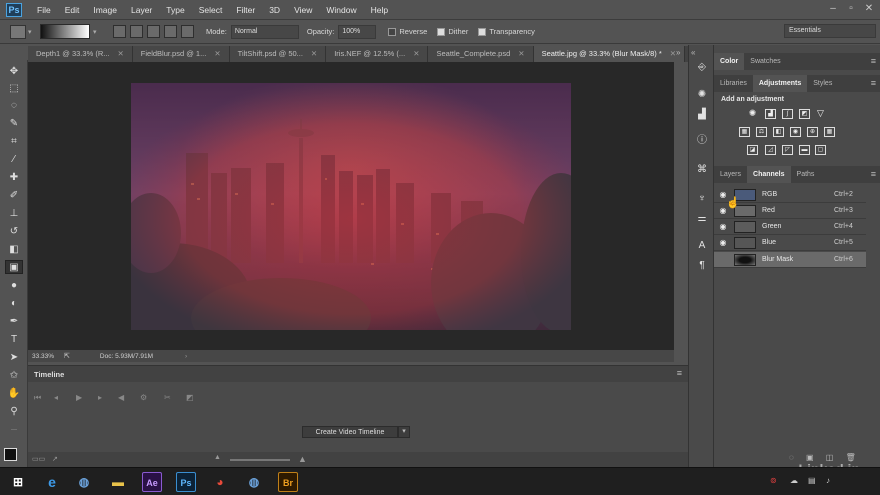 The height and width of the screenshot is (495, 880). I want to click on exposure-icon: ◩, so click(804, 114).